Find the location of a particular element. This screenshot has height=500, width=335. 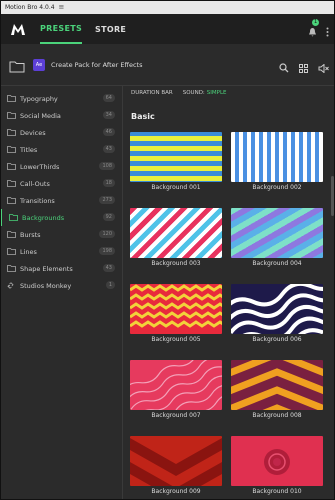

preset-card-008: Background 008 is located at coordinates (277, 390).